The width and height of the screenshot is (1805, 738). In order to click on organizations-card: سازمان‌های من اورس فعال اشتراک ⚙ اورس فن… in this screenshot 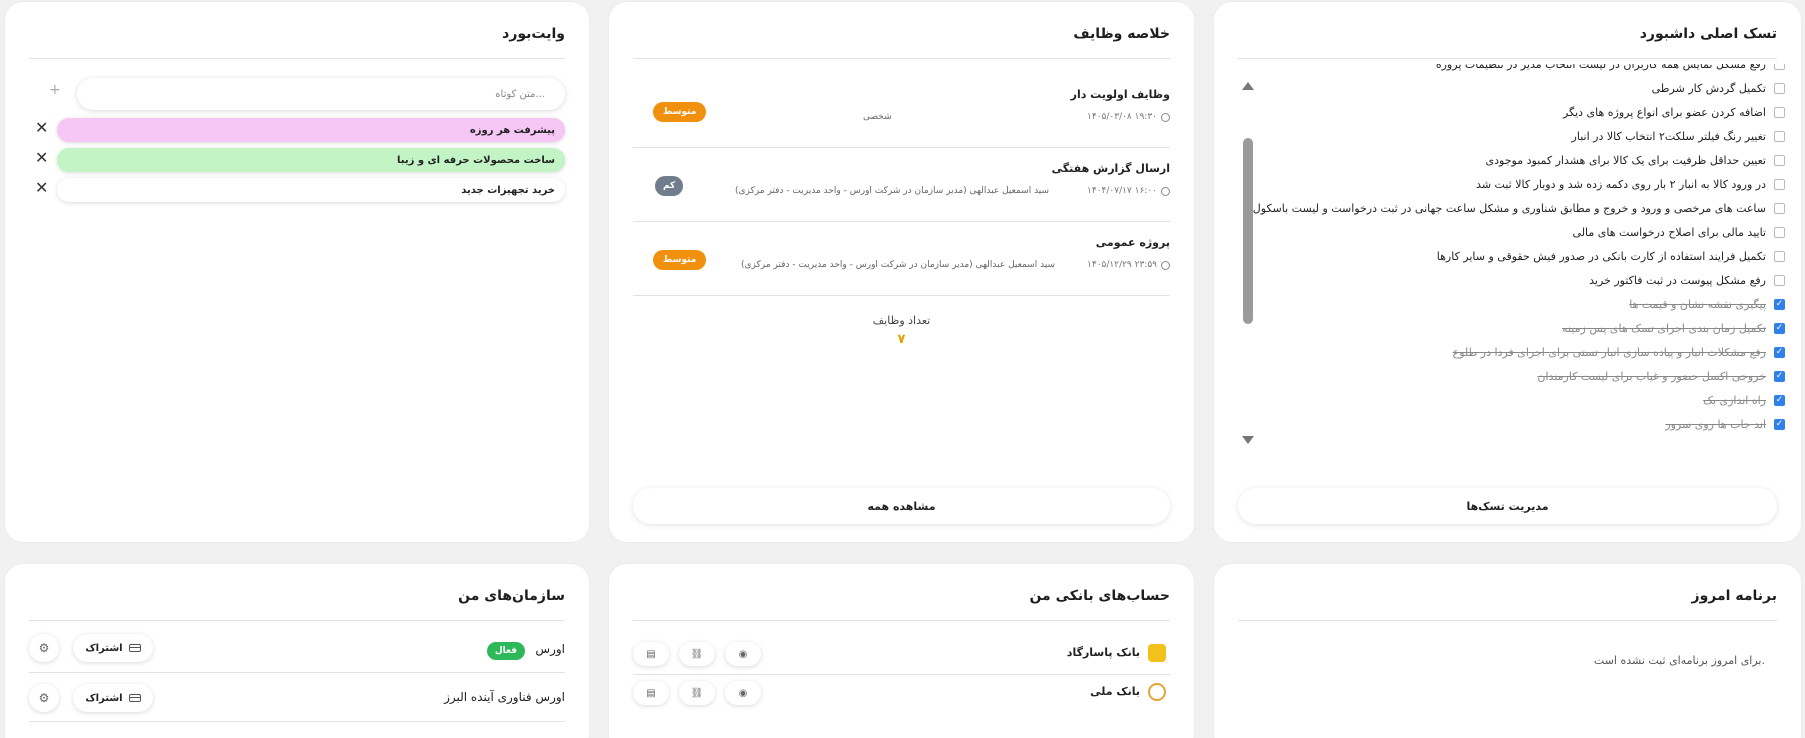, I will do `click(297, 651)`.